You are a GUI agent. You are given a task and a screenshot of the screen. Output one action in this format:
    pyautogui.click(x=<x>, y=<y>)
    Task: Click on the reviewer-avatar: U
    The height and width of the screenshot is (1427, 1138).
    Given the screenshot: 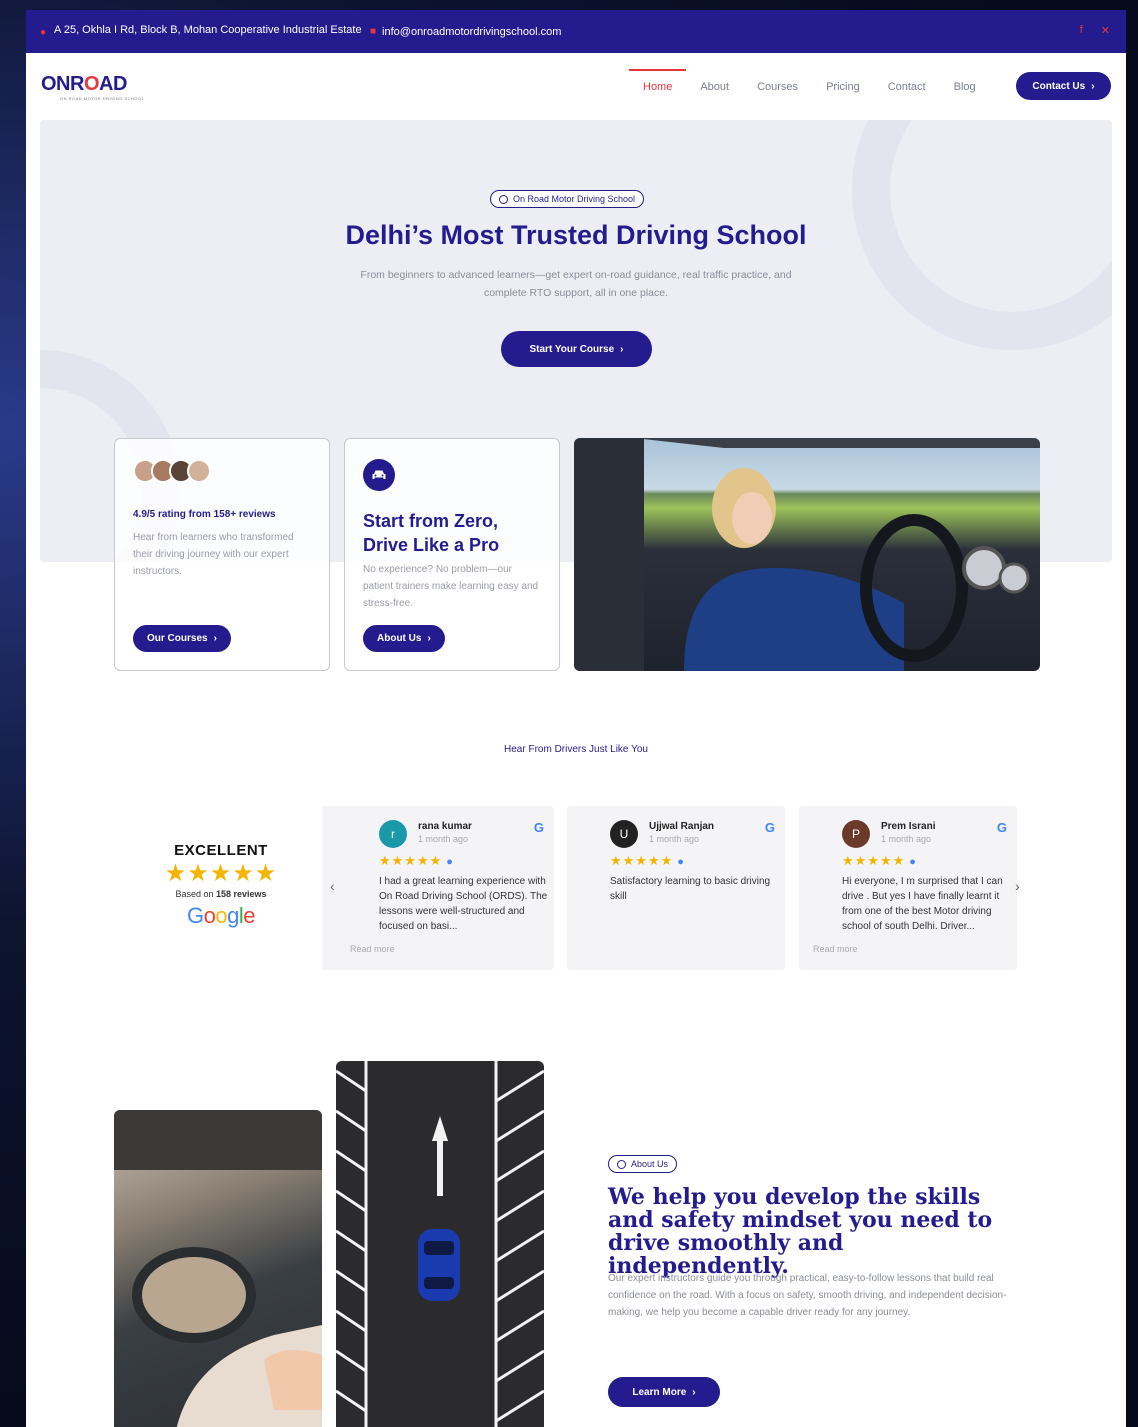 What is the action you would take?
    pyautogui.click(x=624, y=834)
    